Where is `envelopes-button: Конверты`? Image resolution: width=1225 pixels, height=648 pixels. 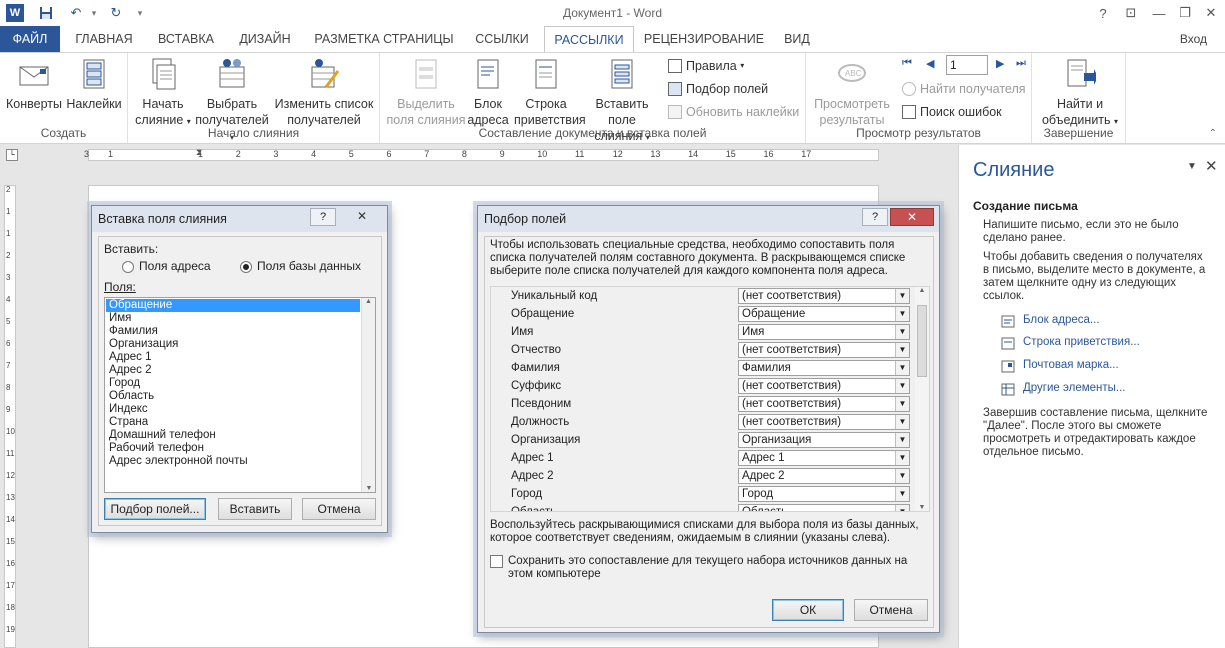
envelopes-button: Конверты is located at coordinates (34, 84).